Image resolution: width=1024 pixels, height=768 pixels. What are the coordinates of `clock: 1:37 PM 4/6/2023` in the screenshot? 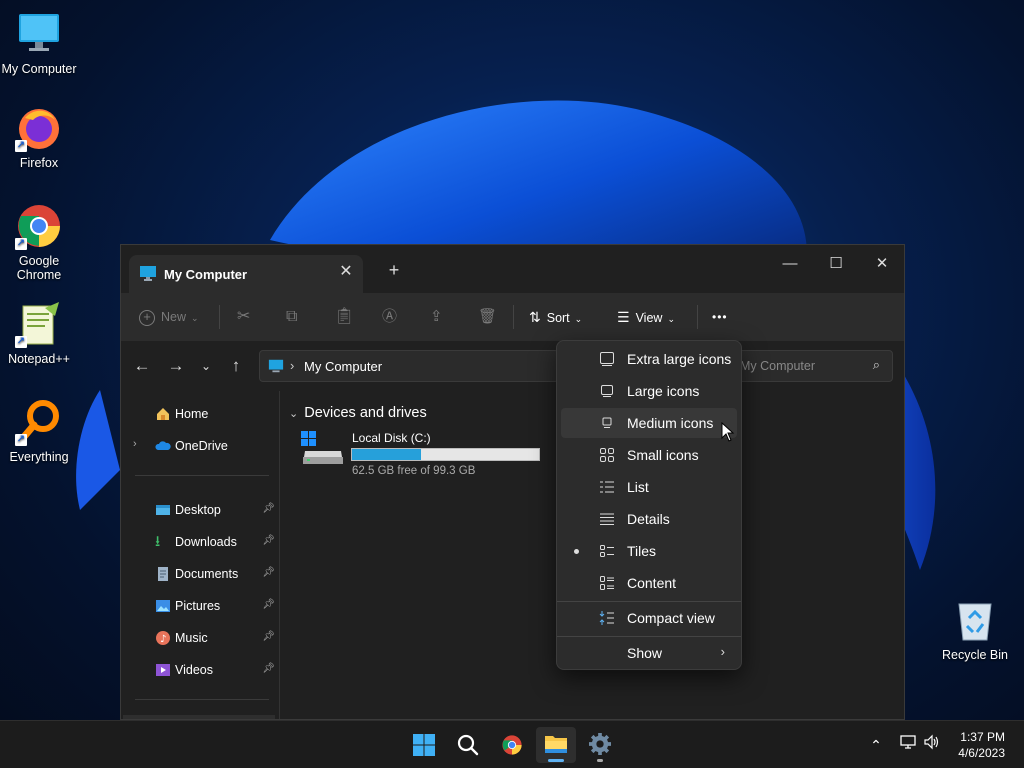 It's located at (981, 745).